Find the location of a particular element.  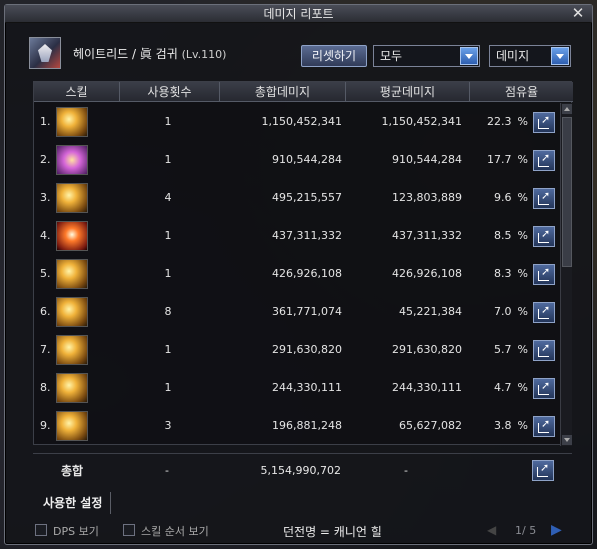

character-avatar-icon is located at coordinates (45, 53).